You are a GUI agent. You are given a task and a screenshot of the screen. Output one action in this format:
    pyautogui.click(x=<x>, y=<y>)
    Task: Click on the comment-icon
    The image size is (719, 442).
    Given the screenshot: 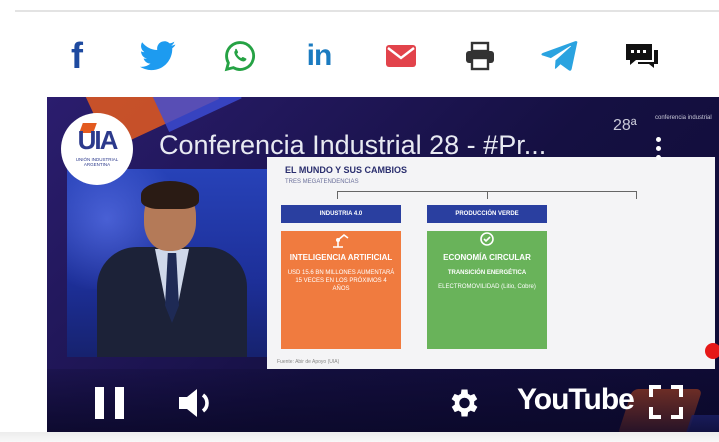 What is the action you would take?
    pyautogui.click(x=642, y=56)
    